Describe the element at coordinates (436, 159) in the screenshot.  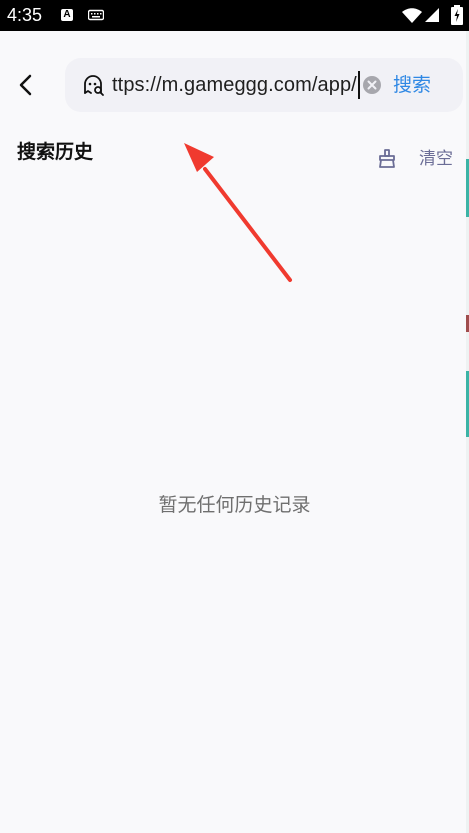
I see `clear-history-label: 清空` at that location.